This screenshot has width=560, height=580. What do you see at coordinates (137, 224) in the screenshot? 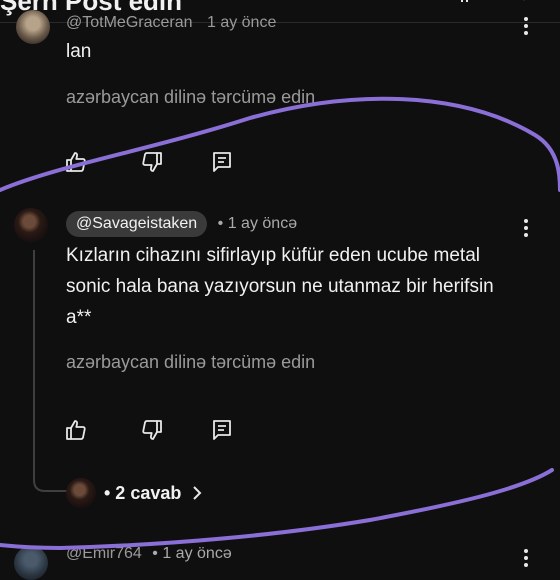
I see `comment-handle: @Savageistaken` at bounding box center [137, 224].